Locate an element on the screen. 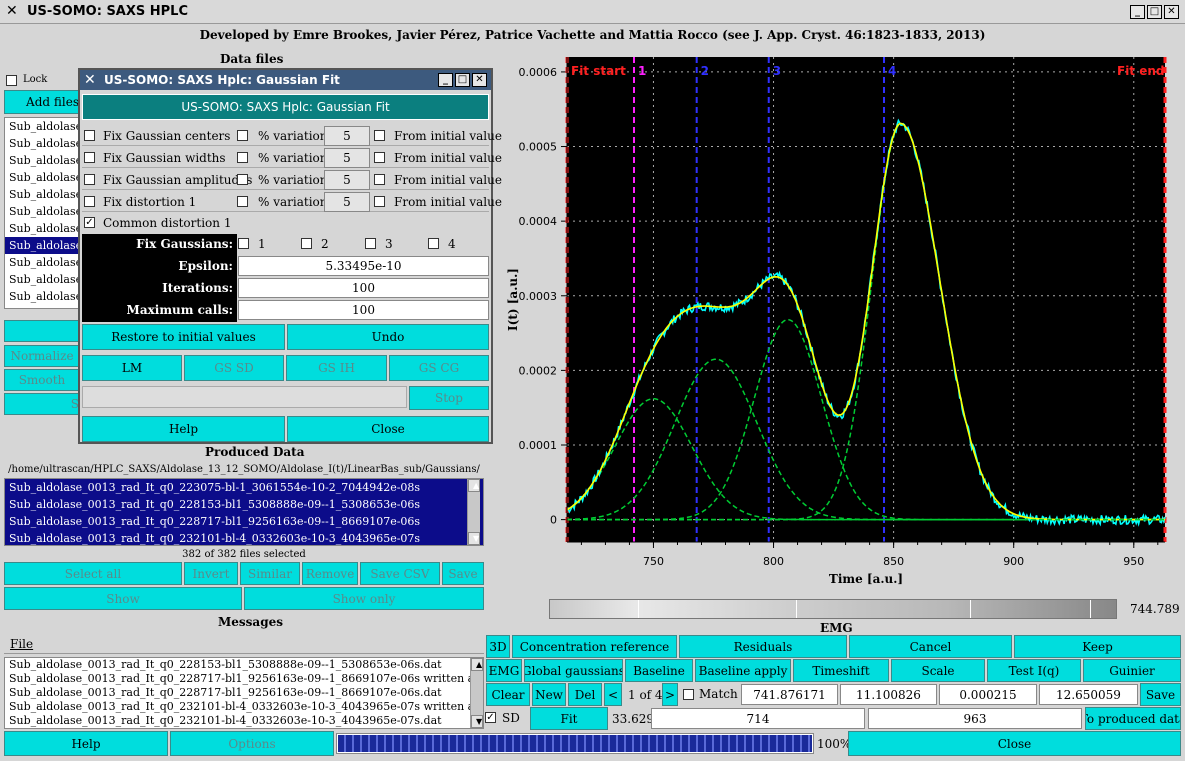 This screenshot has width=1185, height=761. to-produced-data-button: To produced data is located at coordinates (1133, 718).